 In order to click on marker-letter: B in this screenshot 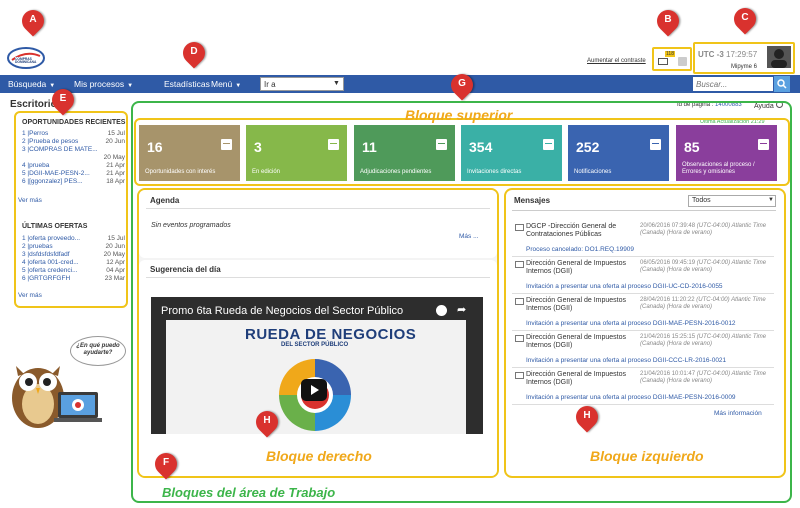, I will do `click(668, 19)`.